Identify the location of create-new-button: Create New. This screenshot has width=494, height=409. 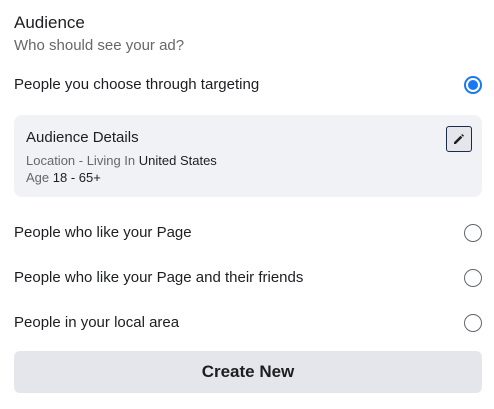
(248, 372).